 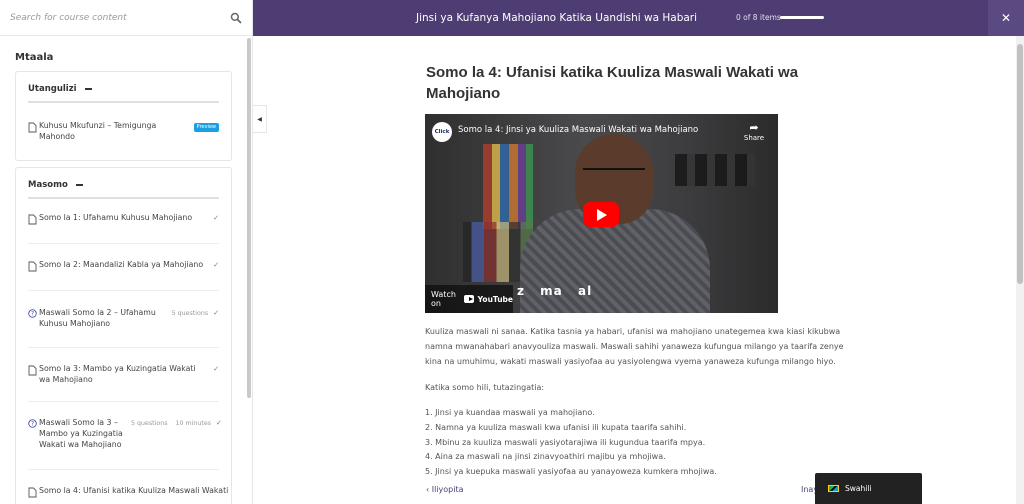 What do you see at coordinates (858, 488) in the screenshot?
I see `language-label: Swahili` at bounding box center [858, 488].